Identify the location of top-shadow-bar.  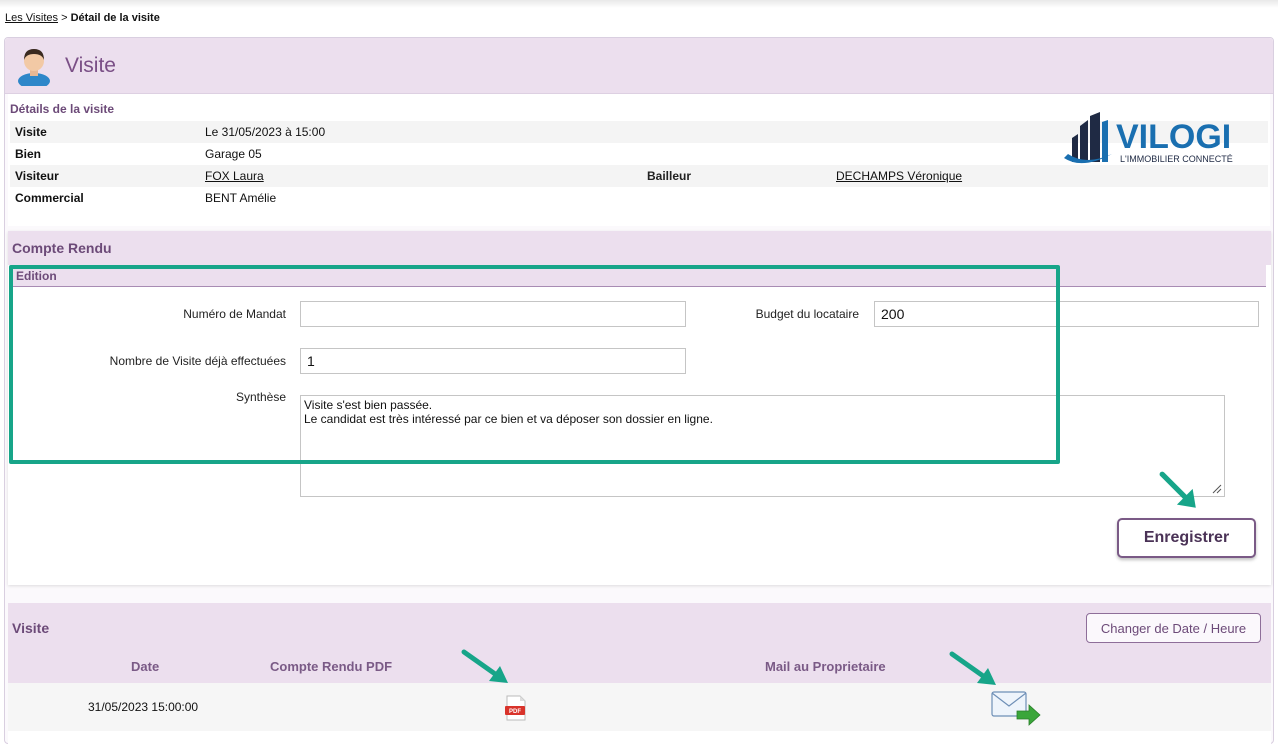
(639, 4).